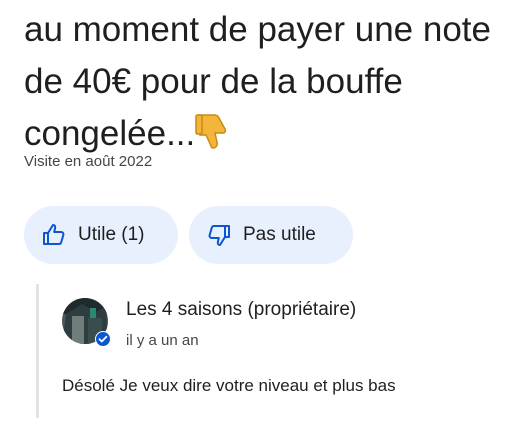 This screenshot has height=431, width=512. What do you see at coordinates (37, 351) in the screenshot?
I see `reply-thread-bar` at bounding box center [37, 351].